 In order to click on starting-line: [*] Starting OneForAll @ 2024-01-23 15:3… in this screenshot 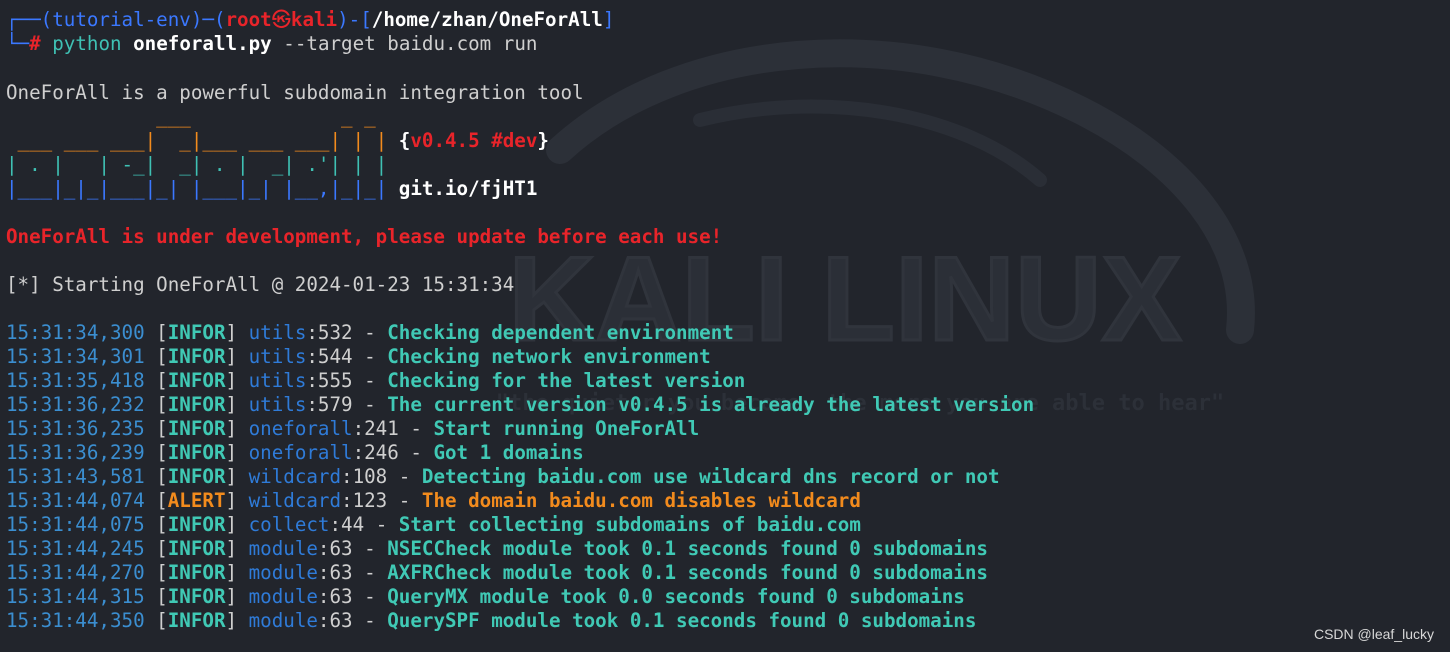, I will do `click(260, 284)`.